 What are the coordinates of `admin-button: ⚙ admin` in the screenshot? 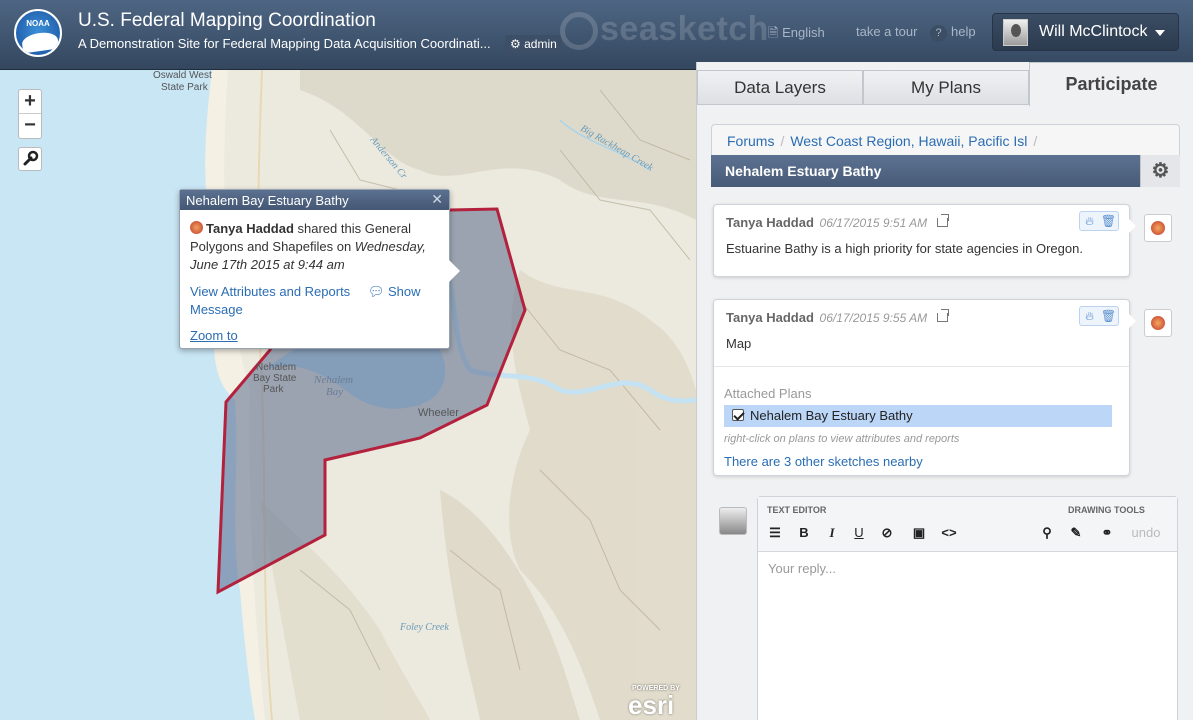 It's located at (533, 44).